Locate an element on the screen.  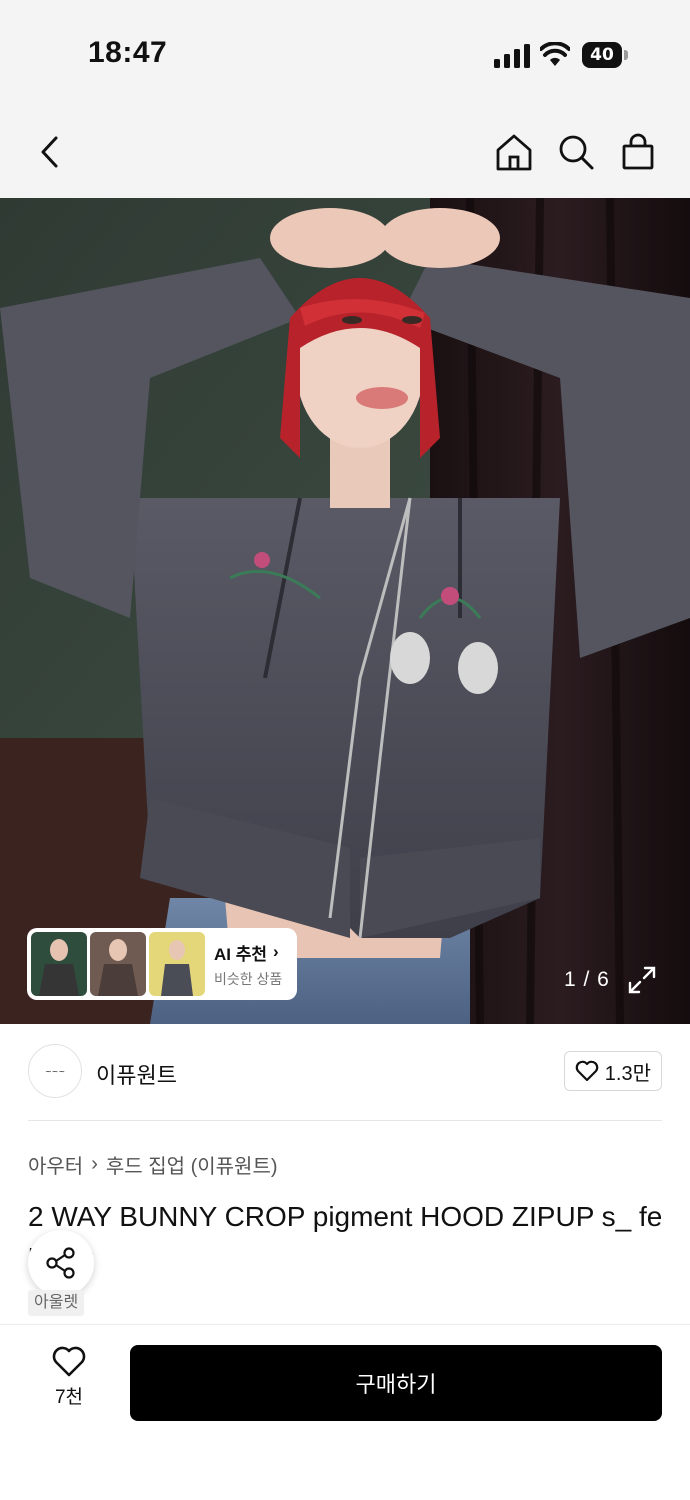
brand-like-button: 1.3만 is located at coordinates (612, 1071).